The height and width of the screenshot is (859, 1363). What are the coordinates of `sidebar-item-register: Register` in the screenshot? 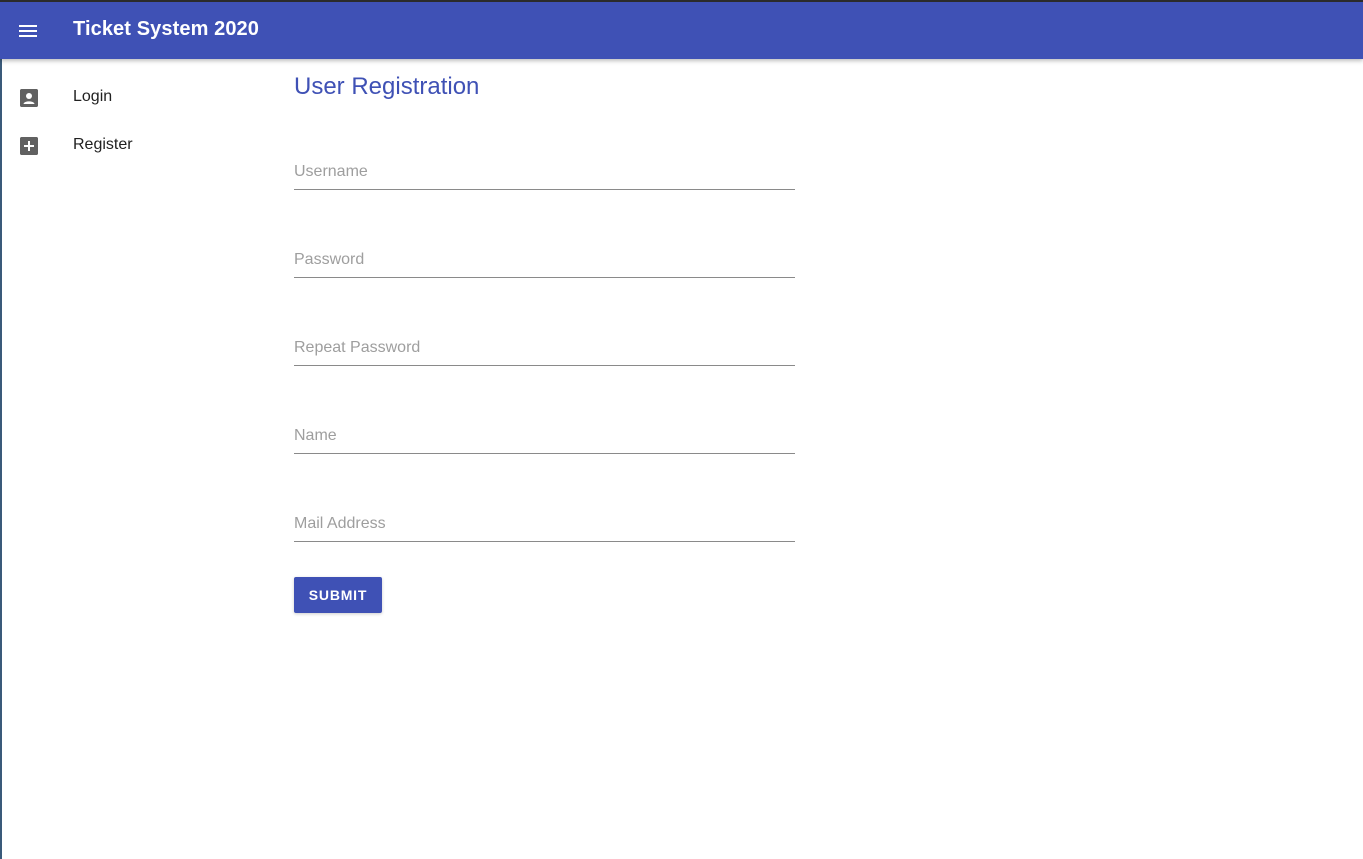 It's located at (132, 146).